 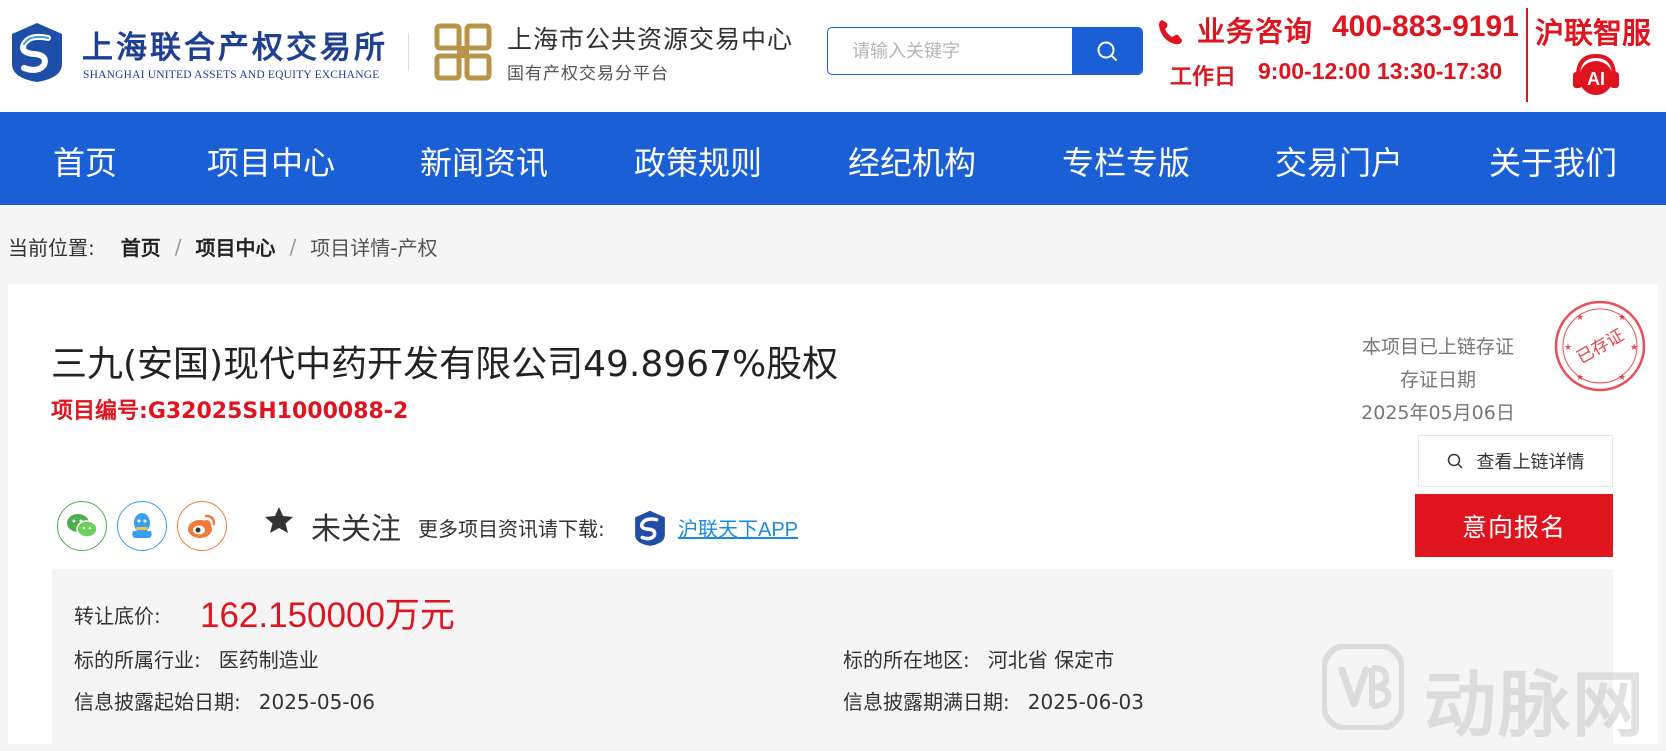 What do you see at coordinates (1514, 525) in the screenshot?
I see `apply-button: 意向报名` at bounding box center [1514, 525].